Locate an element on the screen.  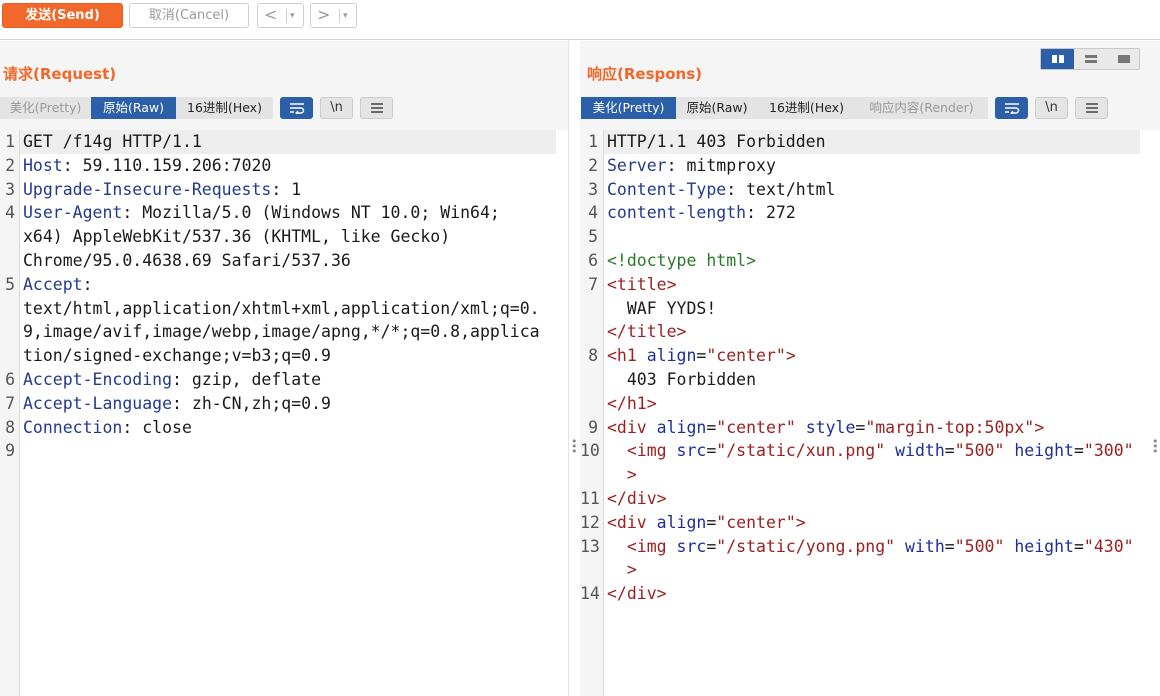
code-text: 403 Forbidden is located at coordinates (681, 380).